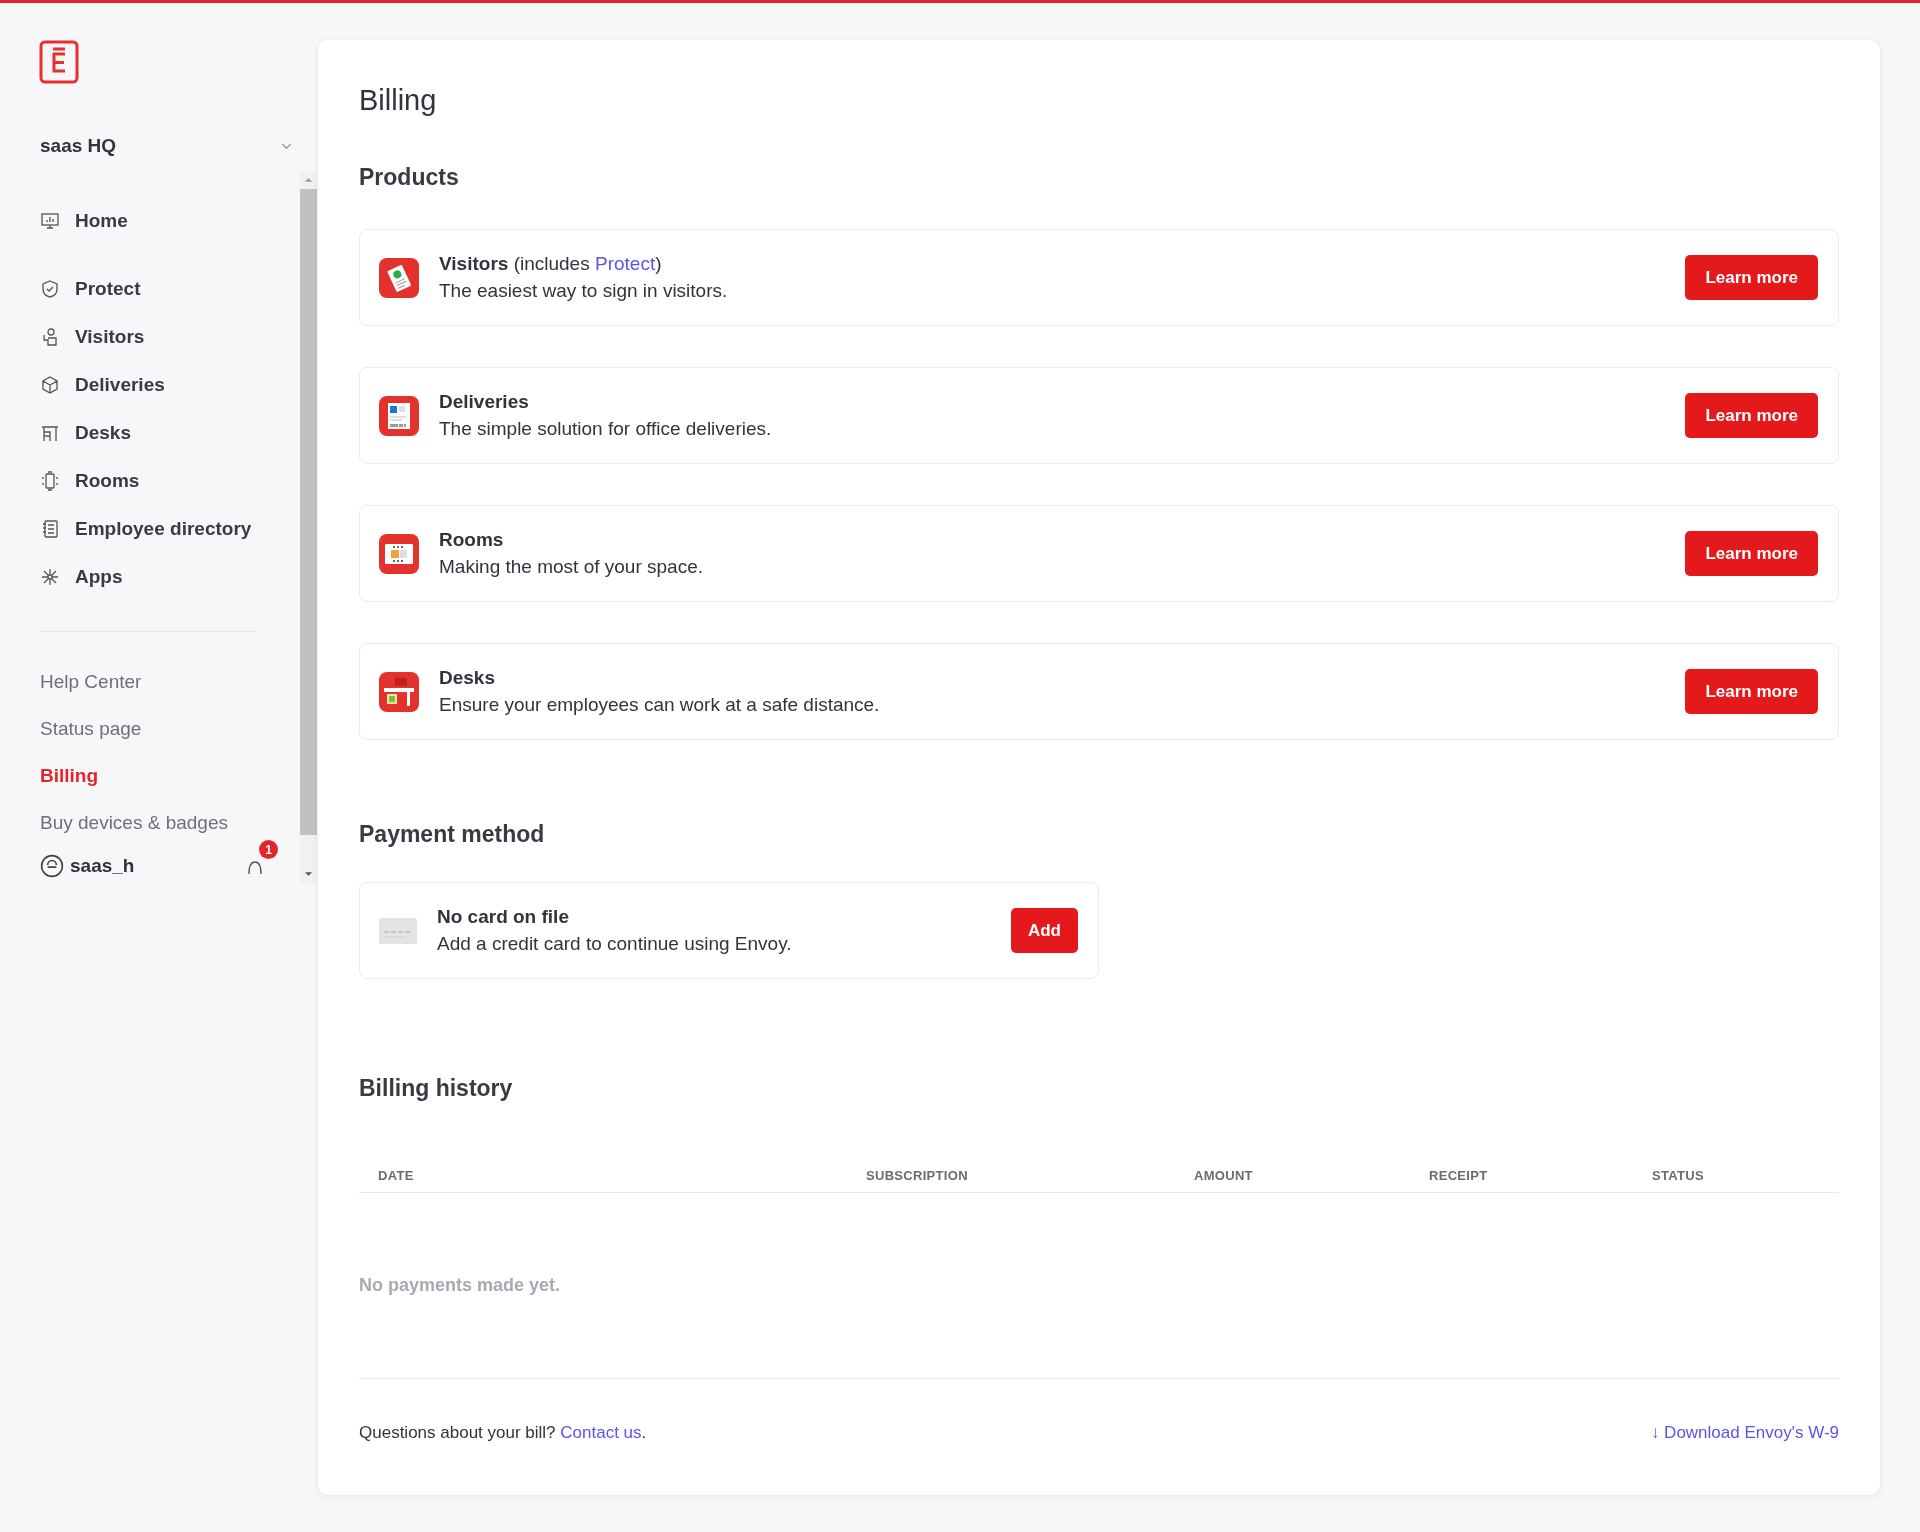  I want to click on product-description: The simple solution for office deliveries., so click(605, 429).